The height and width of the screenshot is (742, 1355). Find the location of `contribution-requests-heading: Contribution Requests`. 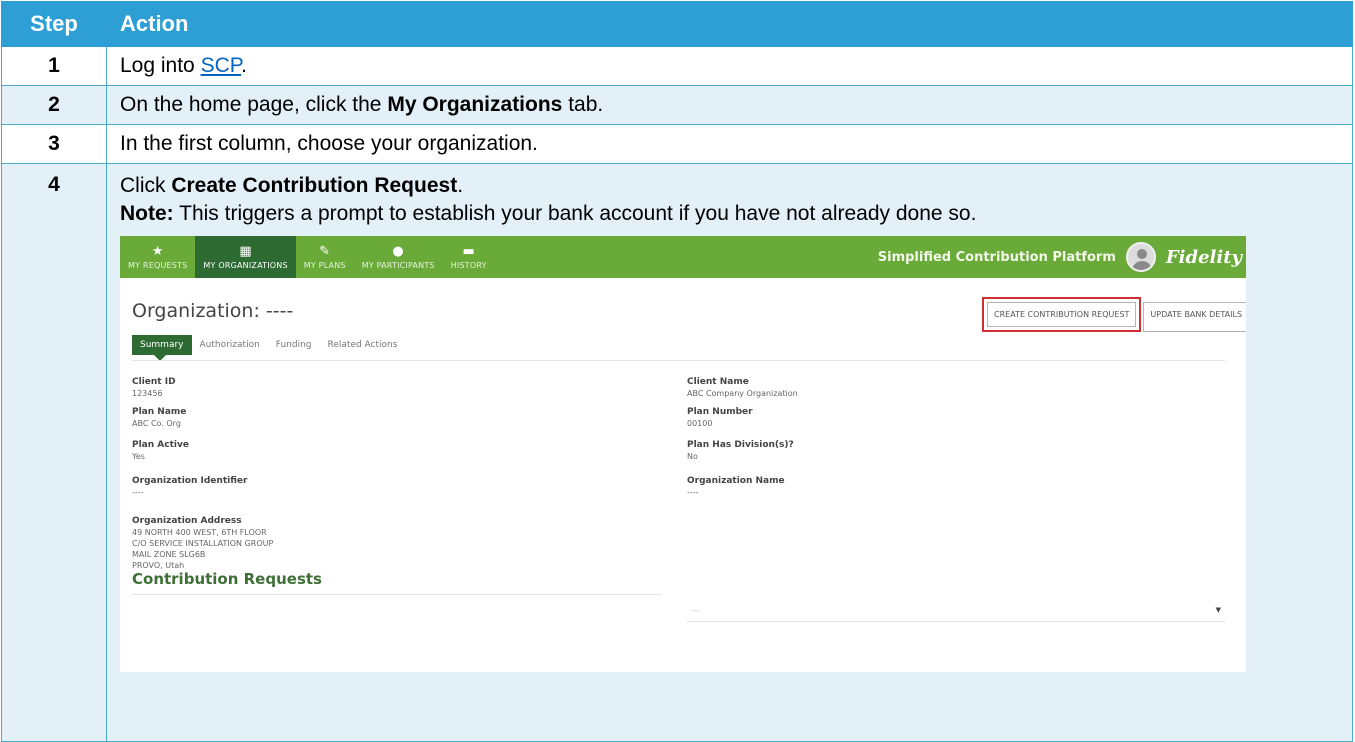

contribution-requests-heading: Contribution Requests is located at coordinates (227, 579).